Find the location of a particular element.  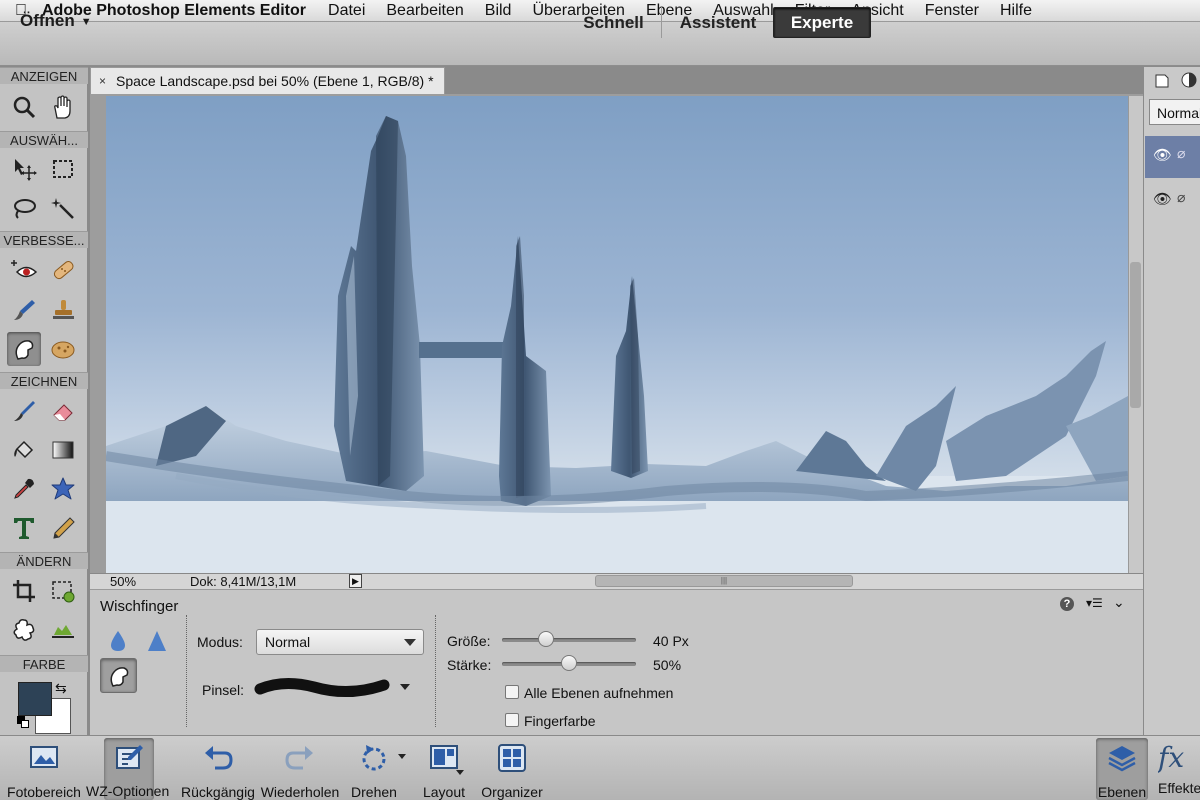

type-tool is located at coordinates (24, 528).